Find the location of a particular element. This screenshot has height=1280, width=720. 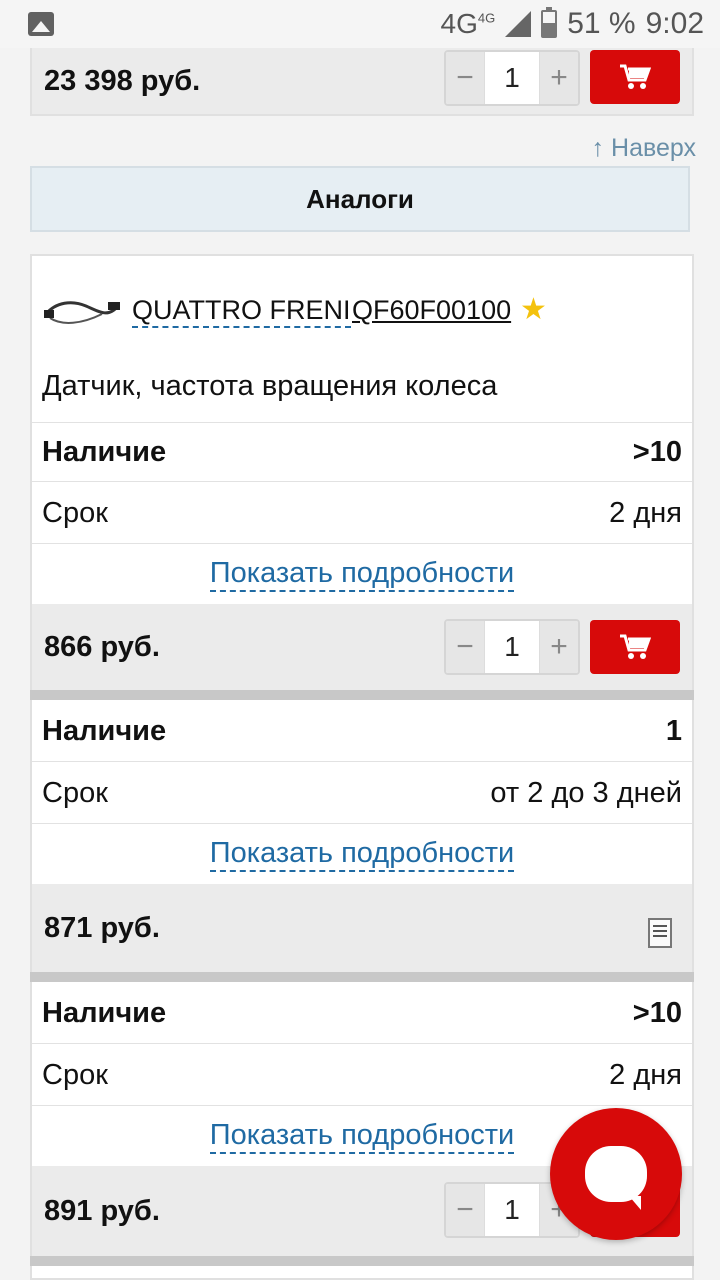

price: 891 руб. is located at coordinates (102, 1210).